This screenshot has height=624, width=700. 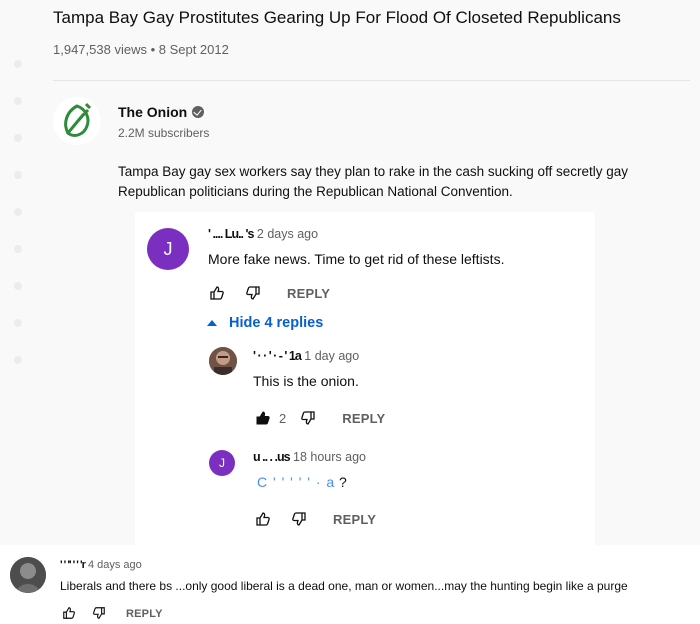 What do you see at coordinates (20, 226) in the screenshot?
I see `sidebar-dots` at bounding box center [20, 226].